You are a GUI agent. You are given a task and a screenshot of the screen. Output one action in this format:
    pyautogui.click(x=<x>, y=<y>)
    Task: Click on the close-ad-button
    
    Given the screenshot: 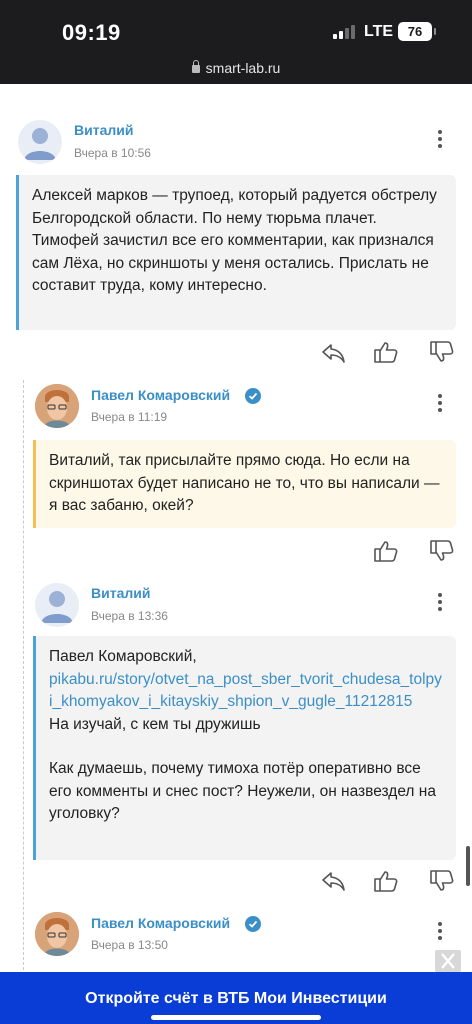 What is the action you would take?
    pyautogui.click(x=448, y=961)
    